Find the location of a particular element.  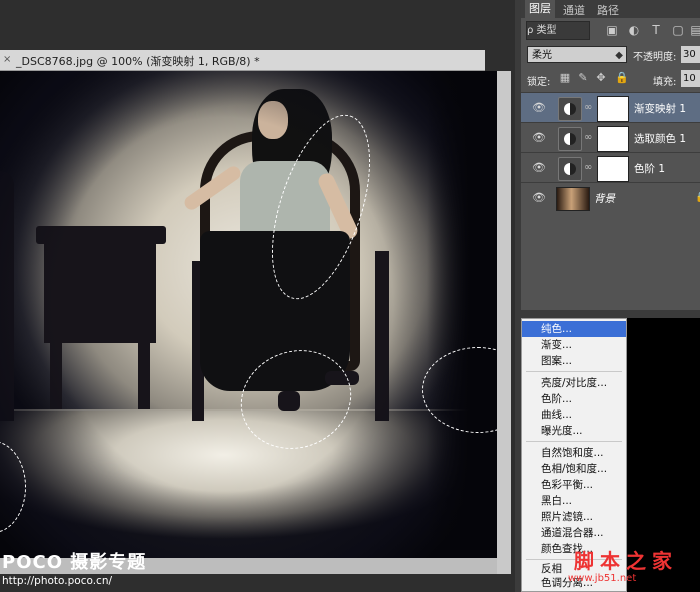

shape-filter-icon: ▢ is located at coordinates (678, 30).